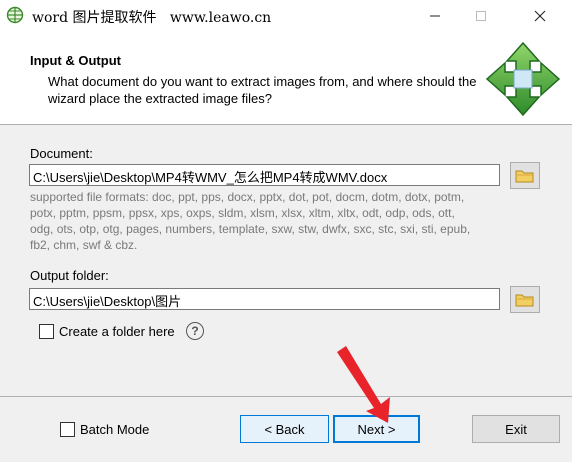  What do you see at coordinates (67, 429) in the screenshot?
I see `batch-mode-checkbox` at bounding box center [67, 429].